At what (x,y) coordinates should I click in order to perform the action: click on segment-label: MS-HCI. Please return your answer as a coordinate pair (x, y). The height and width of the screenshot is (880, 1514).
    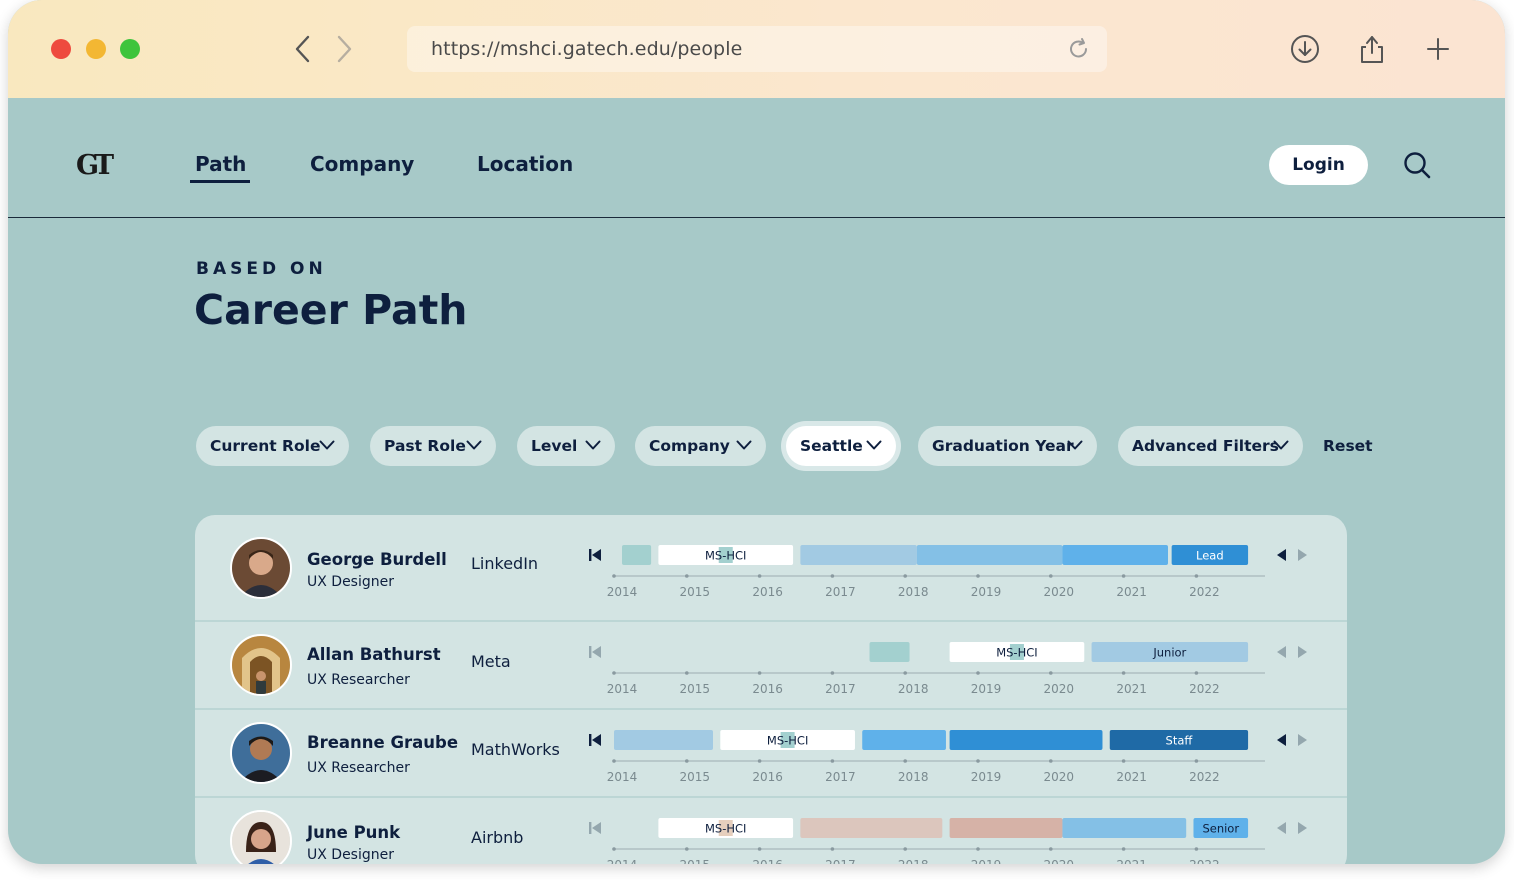
    Looking at the image, I should click on (787, 741).